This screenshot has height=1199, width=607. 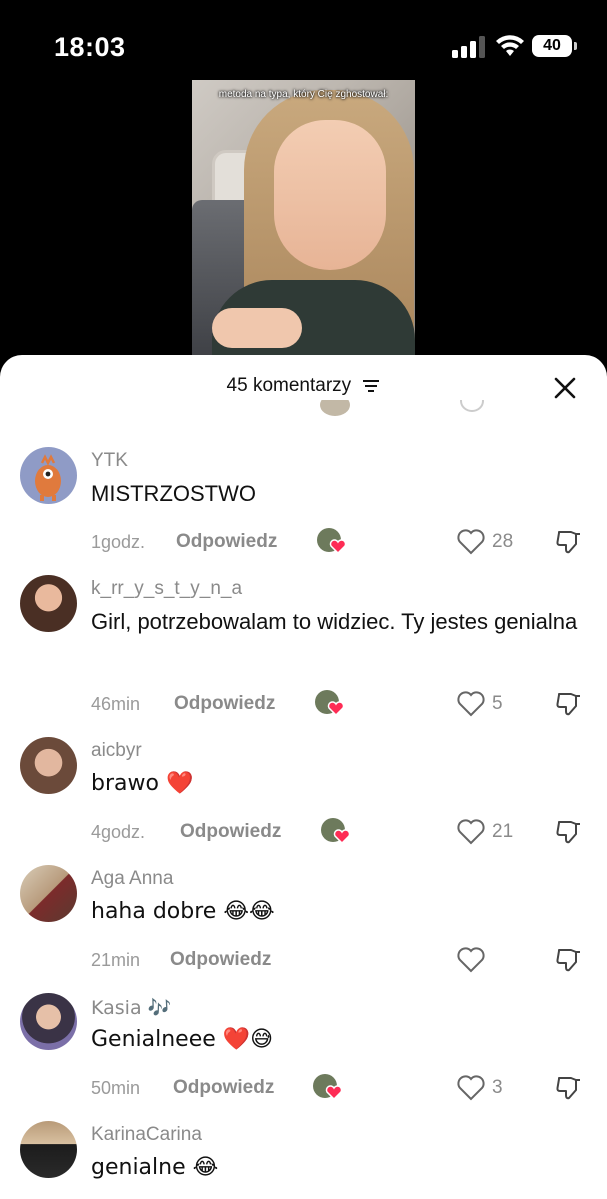 I want to click on comment-username: Aga Anna, so click(x=132, y=879).